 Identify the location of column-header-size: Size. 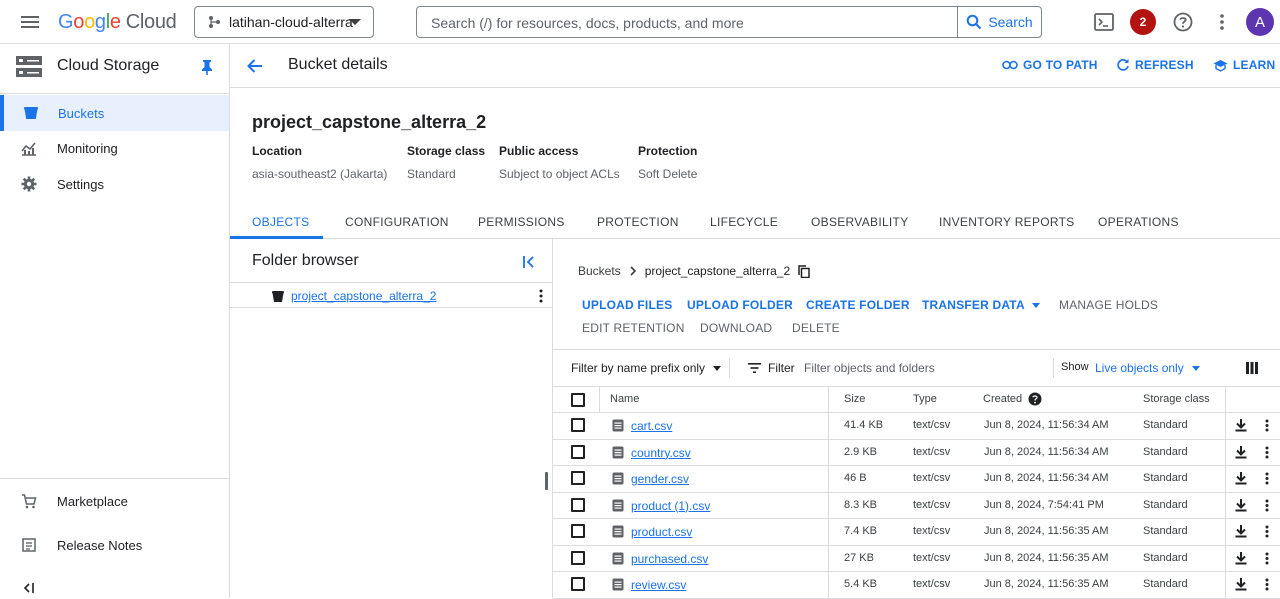
(854, 399).